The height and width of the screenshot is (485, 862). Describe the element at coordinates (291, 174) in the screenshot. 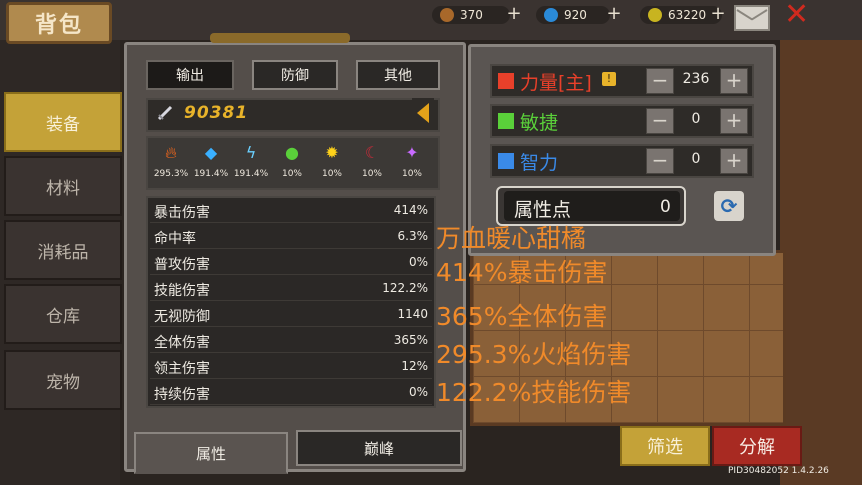

I see `poison-damage-value: 10%` at that location.